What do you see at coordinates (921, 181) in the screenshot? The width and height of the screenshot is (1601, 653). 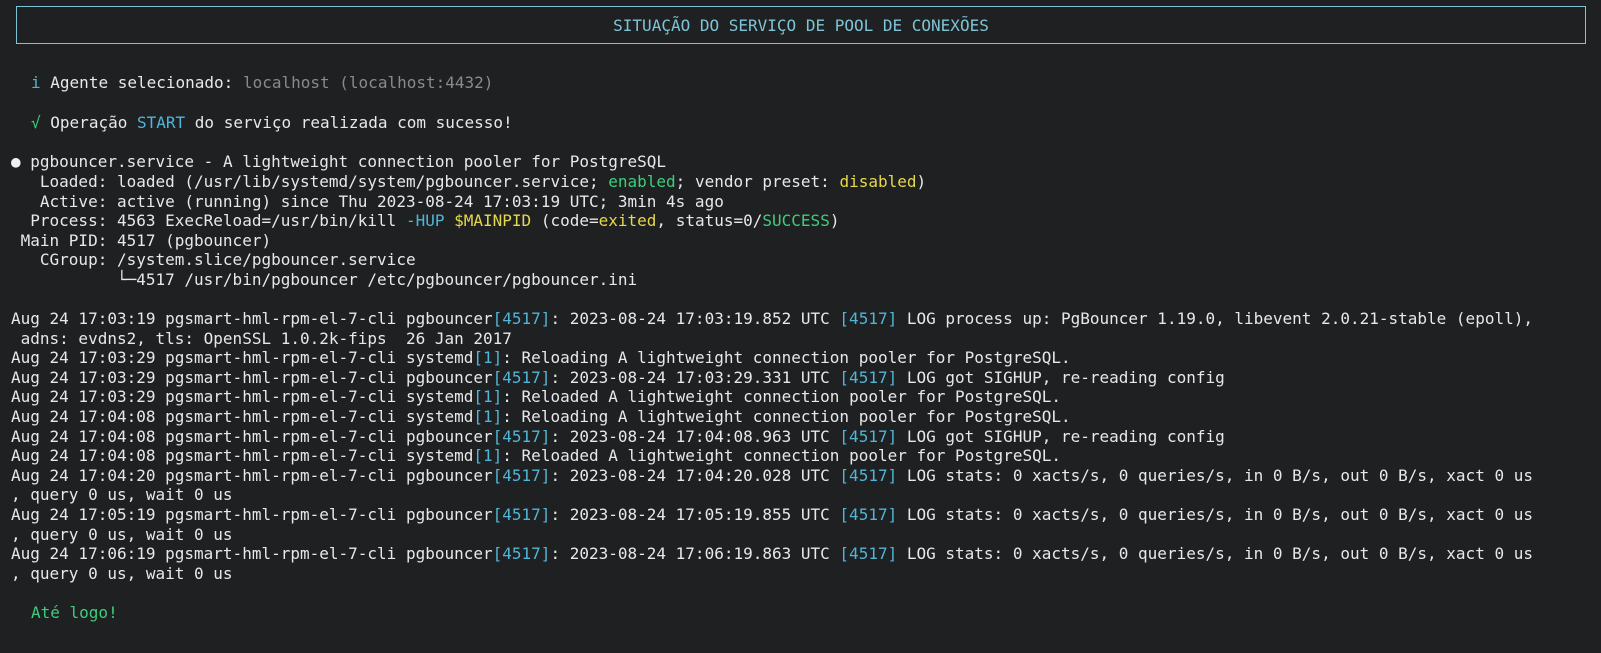 I see `loaded-suffix: )` at bounding box center [921, 181].